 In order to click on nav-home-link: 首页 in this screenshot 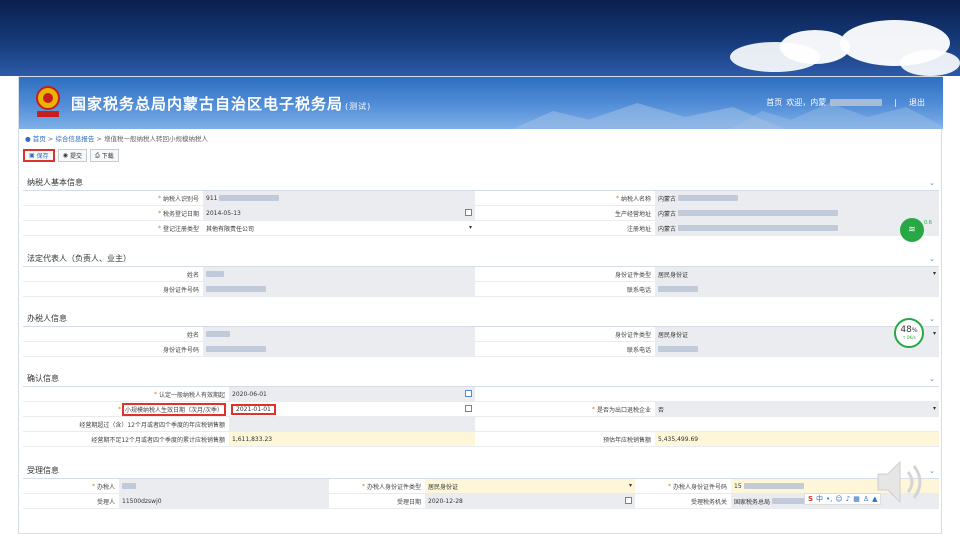, I will do `click(774, 102)`.